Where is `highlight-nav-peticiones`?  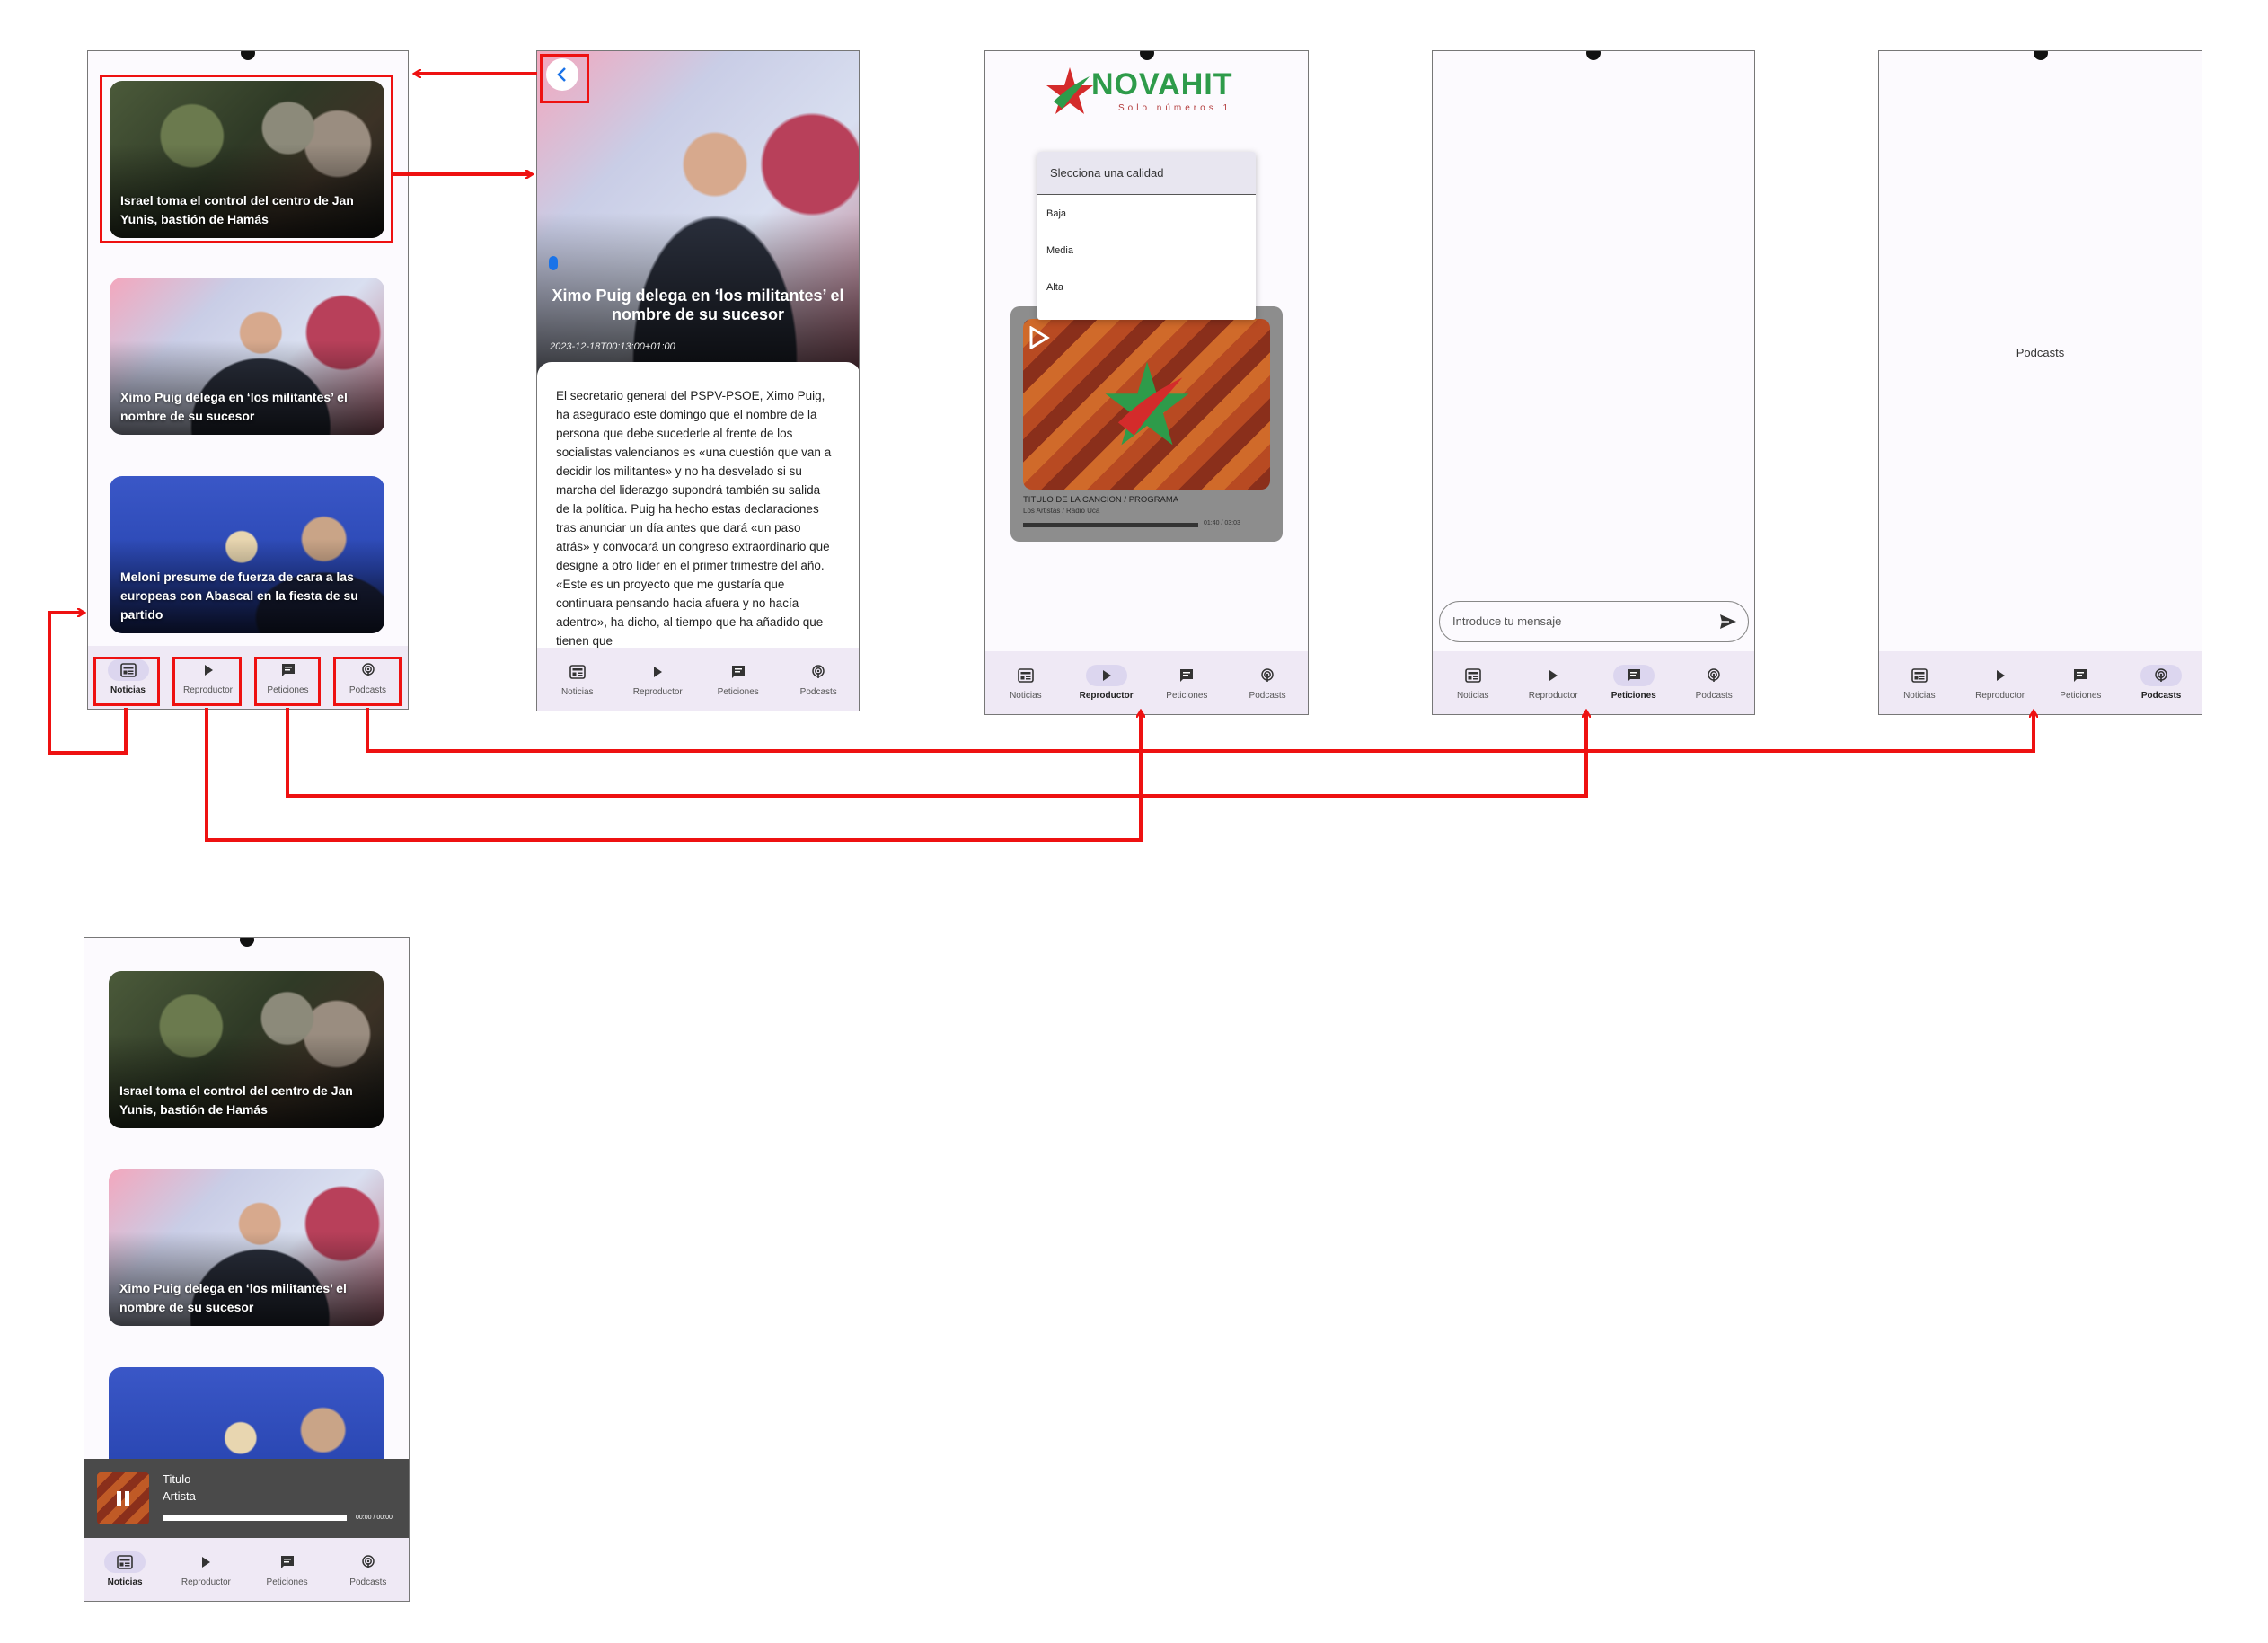
highlight-nav-peticiones is located at coordinates (288, 681).